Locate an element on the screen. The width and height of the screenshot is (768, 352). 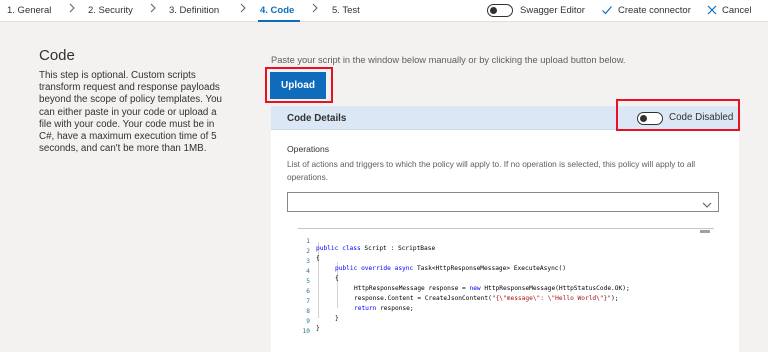
code-line: 1 public class Script : ScriptBase is located at coordinates (371, 245).